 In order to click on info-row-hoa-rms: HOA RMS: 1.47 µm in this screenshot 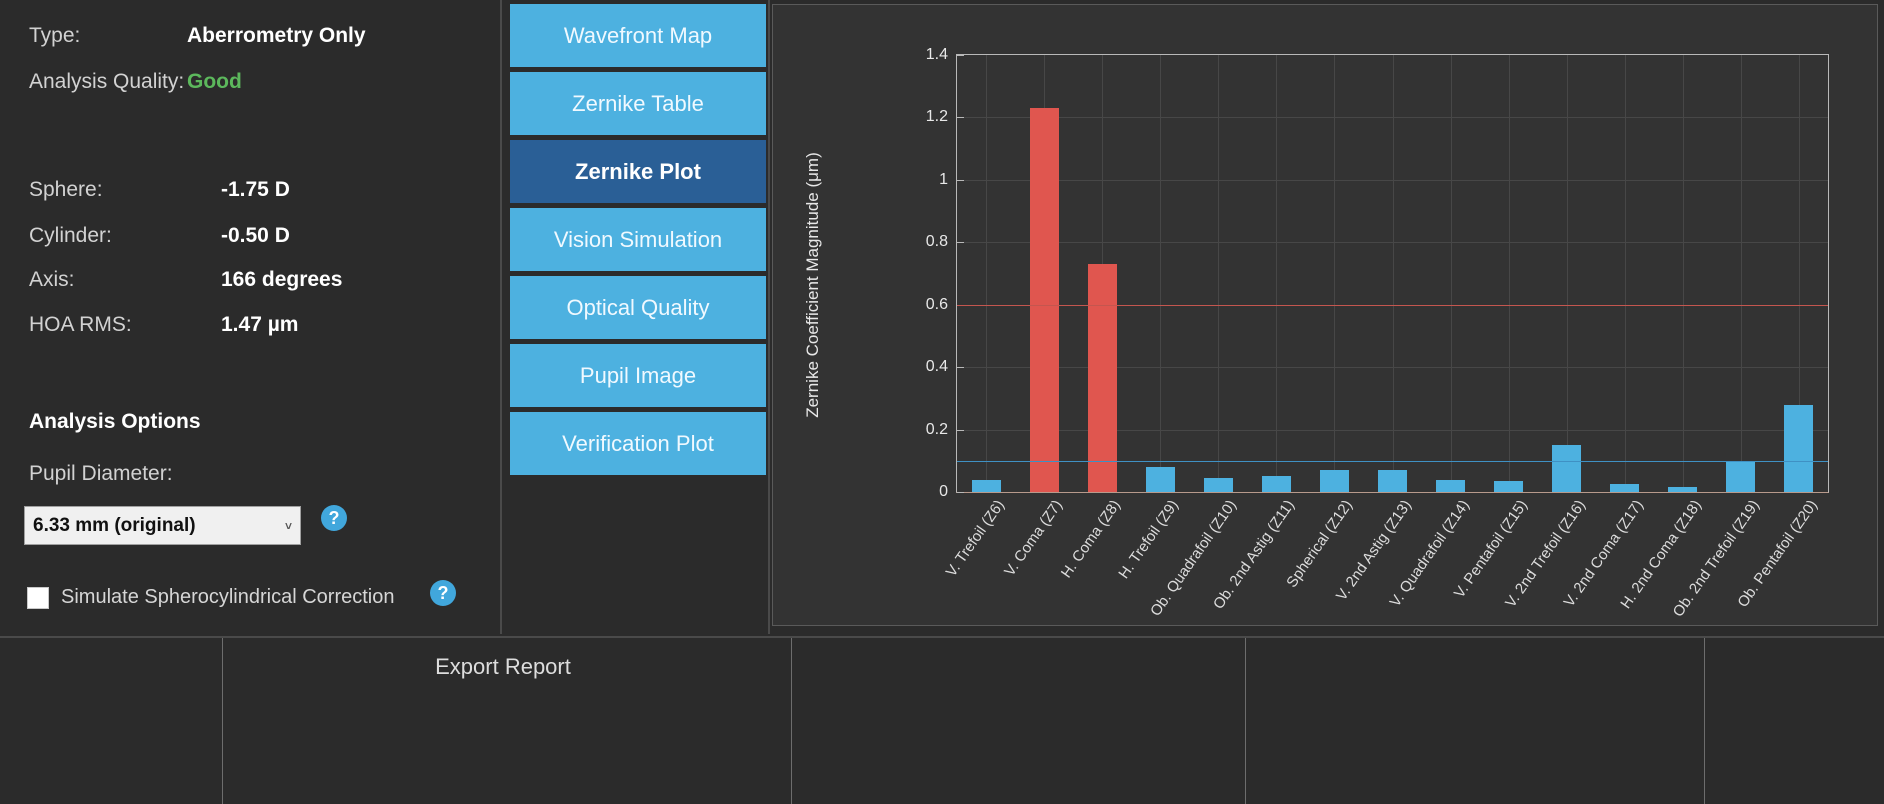, I will do `click(163, 325)`.